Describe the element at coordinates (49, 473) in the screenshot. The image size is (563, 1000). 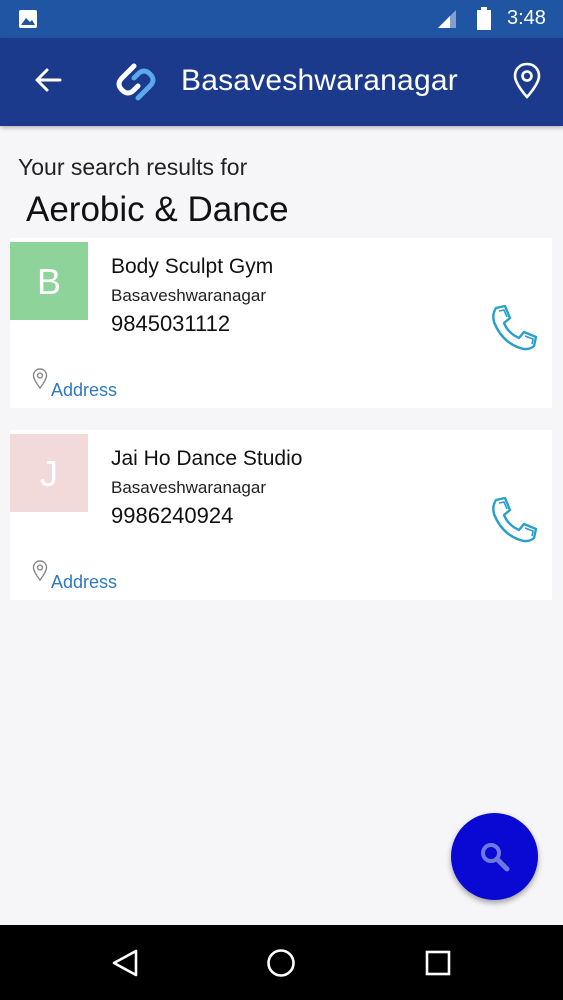
I see `avatar: J` at that location.